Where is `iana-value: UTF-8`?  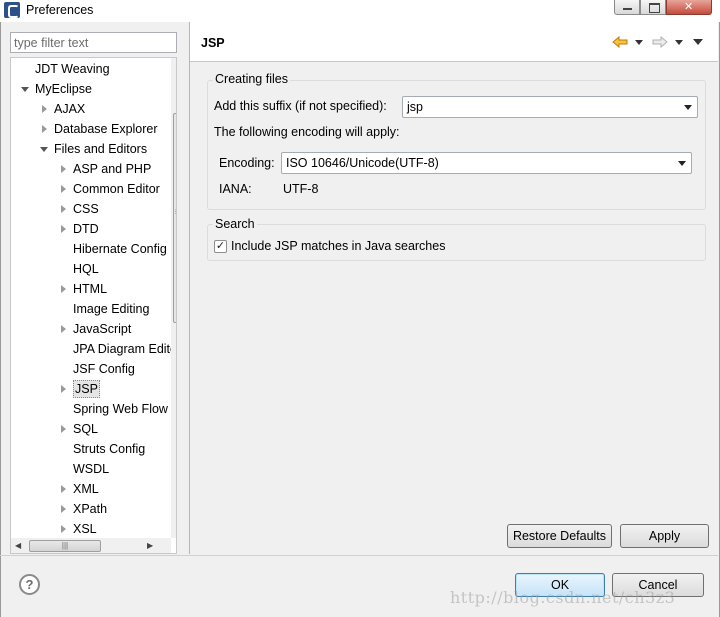
iana-value: UTF-8 is located at coordinates (301, 189).